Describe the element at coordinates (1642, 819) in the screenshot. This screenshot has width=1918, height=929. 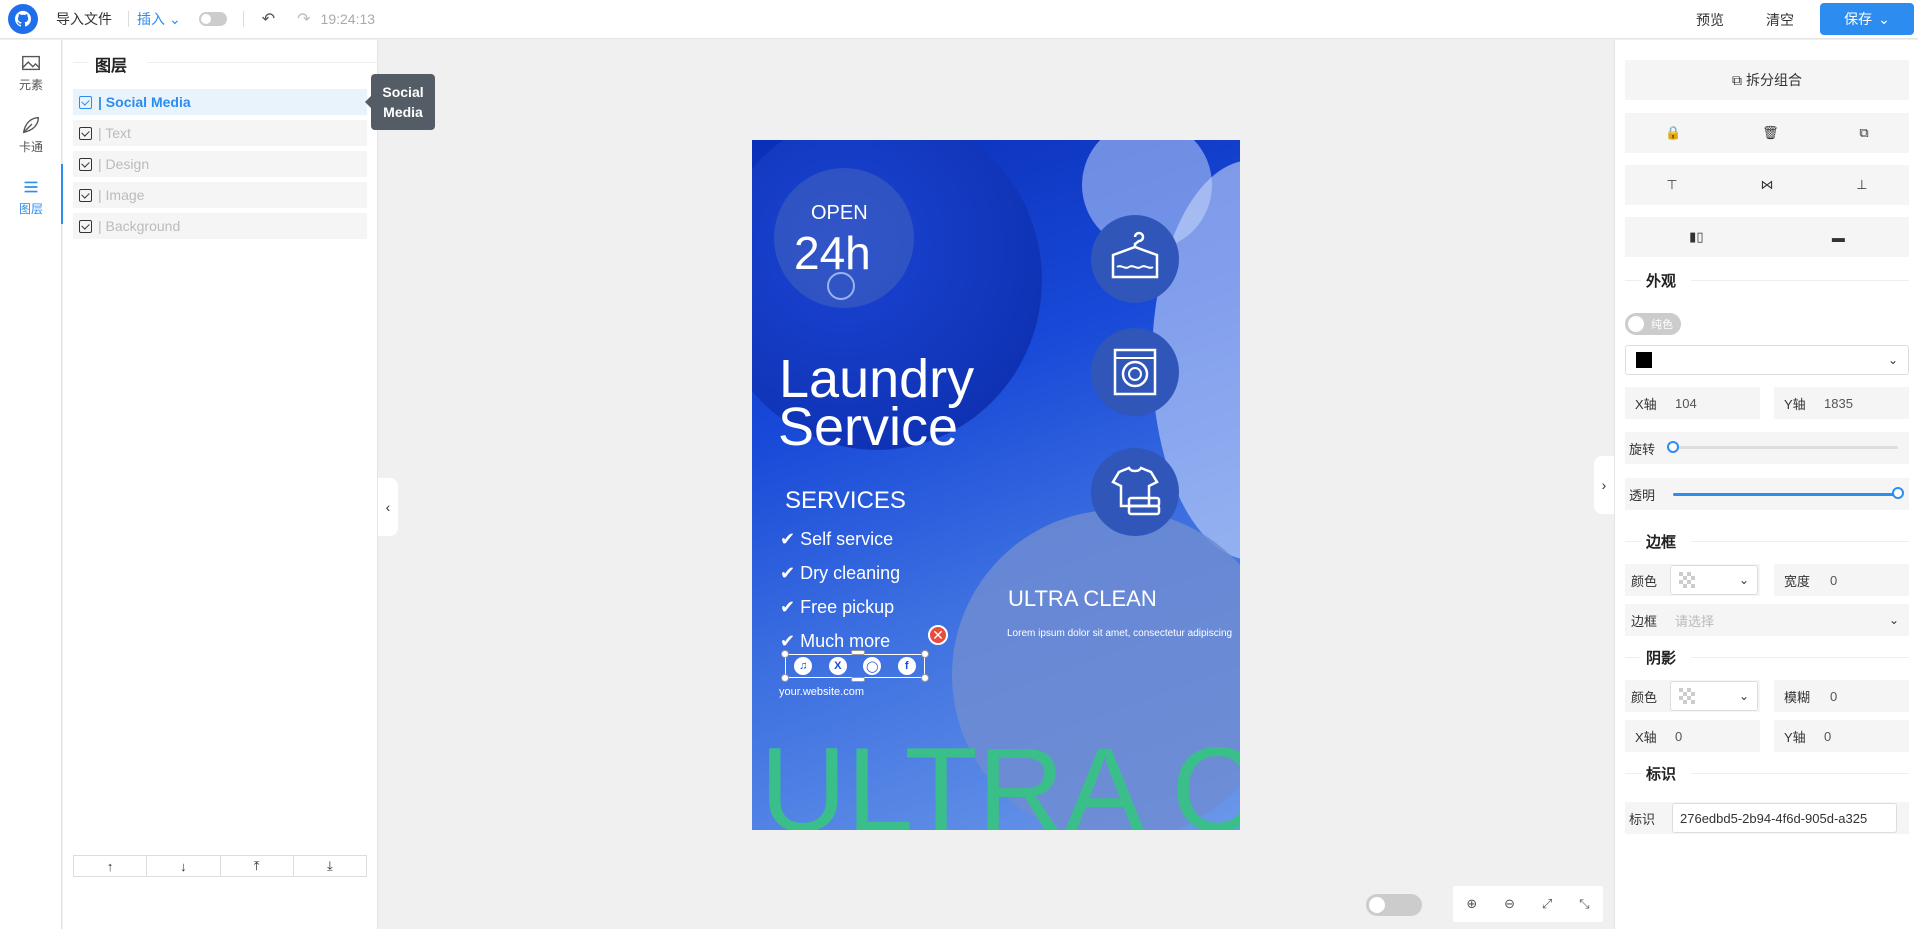
I see `field-label: 标识` at that location.